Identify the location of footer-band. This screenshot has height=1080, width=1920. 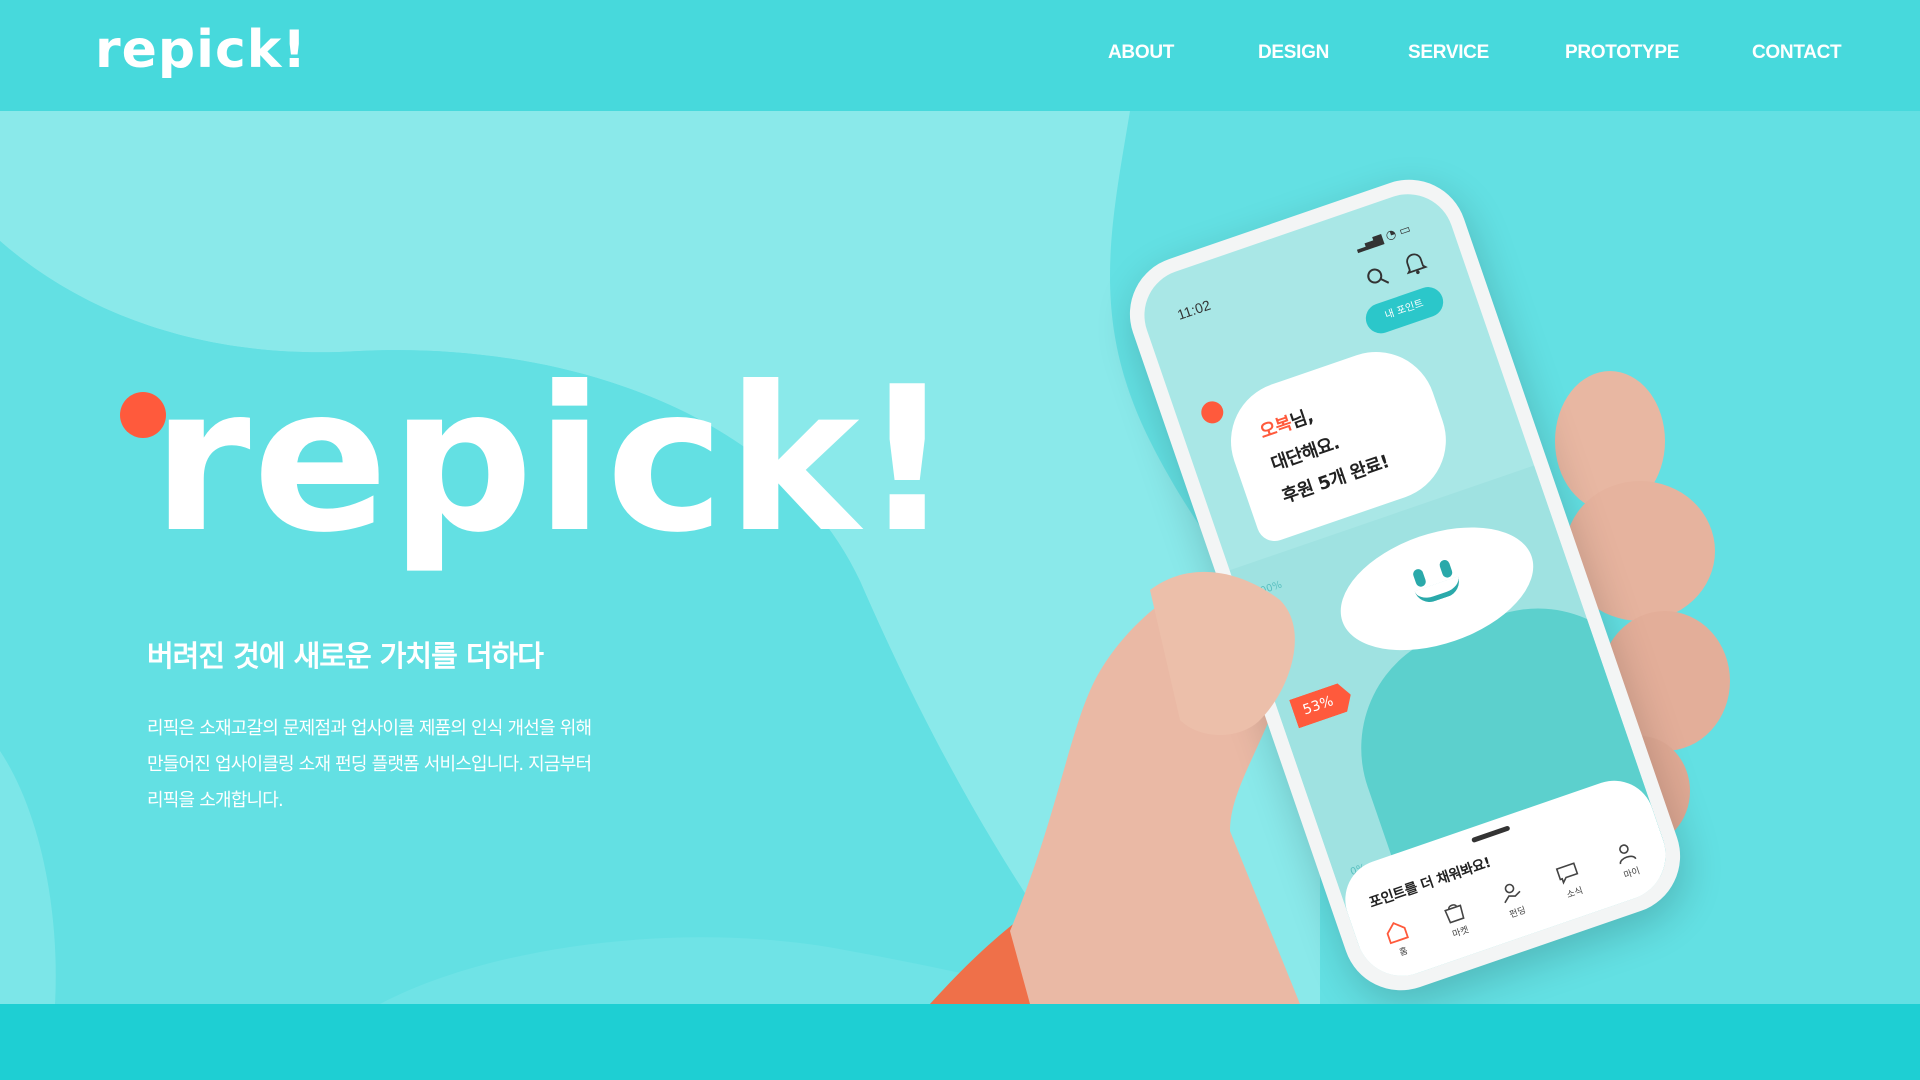
(960, 1042).